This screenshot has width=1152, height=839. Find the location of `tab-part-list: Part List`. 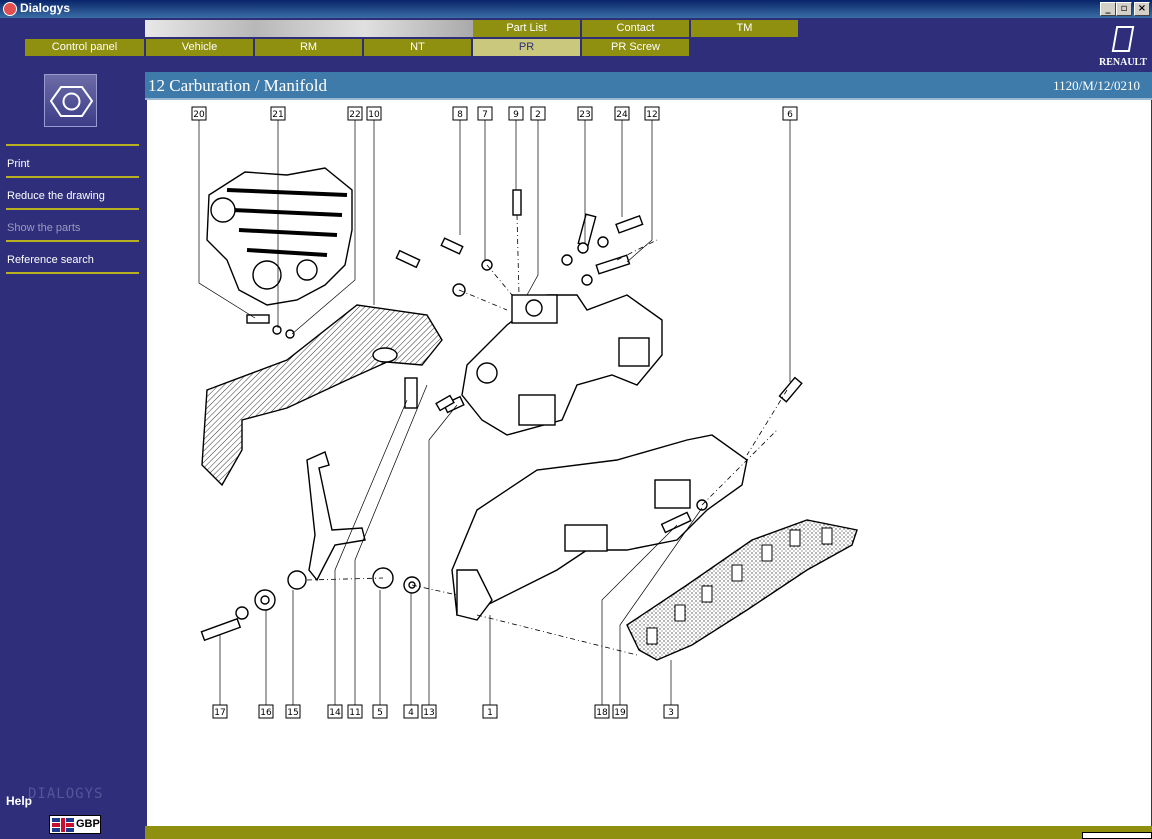

tab-part-list: Part List is located at coordinates (527, 28).